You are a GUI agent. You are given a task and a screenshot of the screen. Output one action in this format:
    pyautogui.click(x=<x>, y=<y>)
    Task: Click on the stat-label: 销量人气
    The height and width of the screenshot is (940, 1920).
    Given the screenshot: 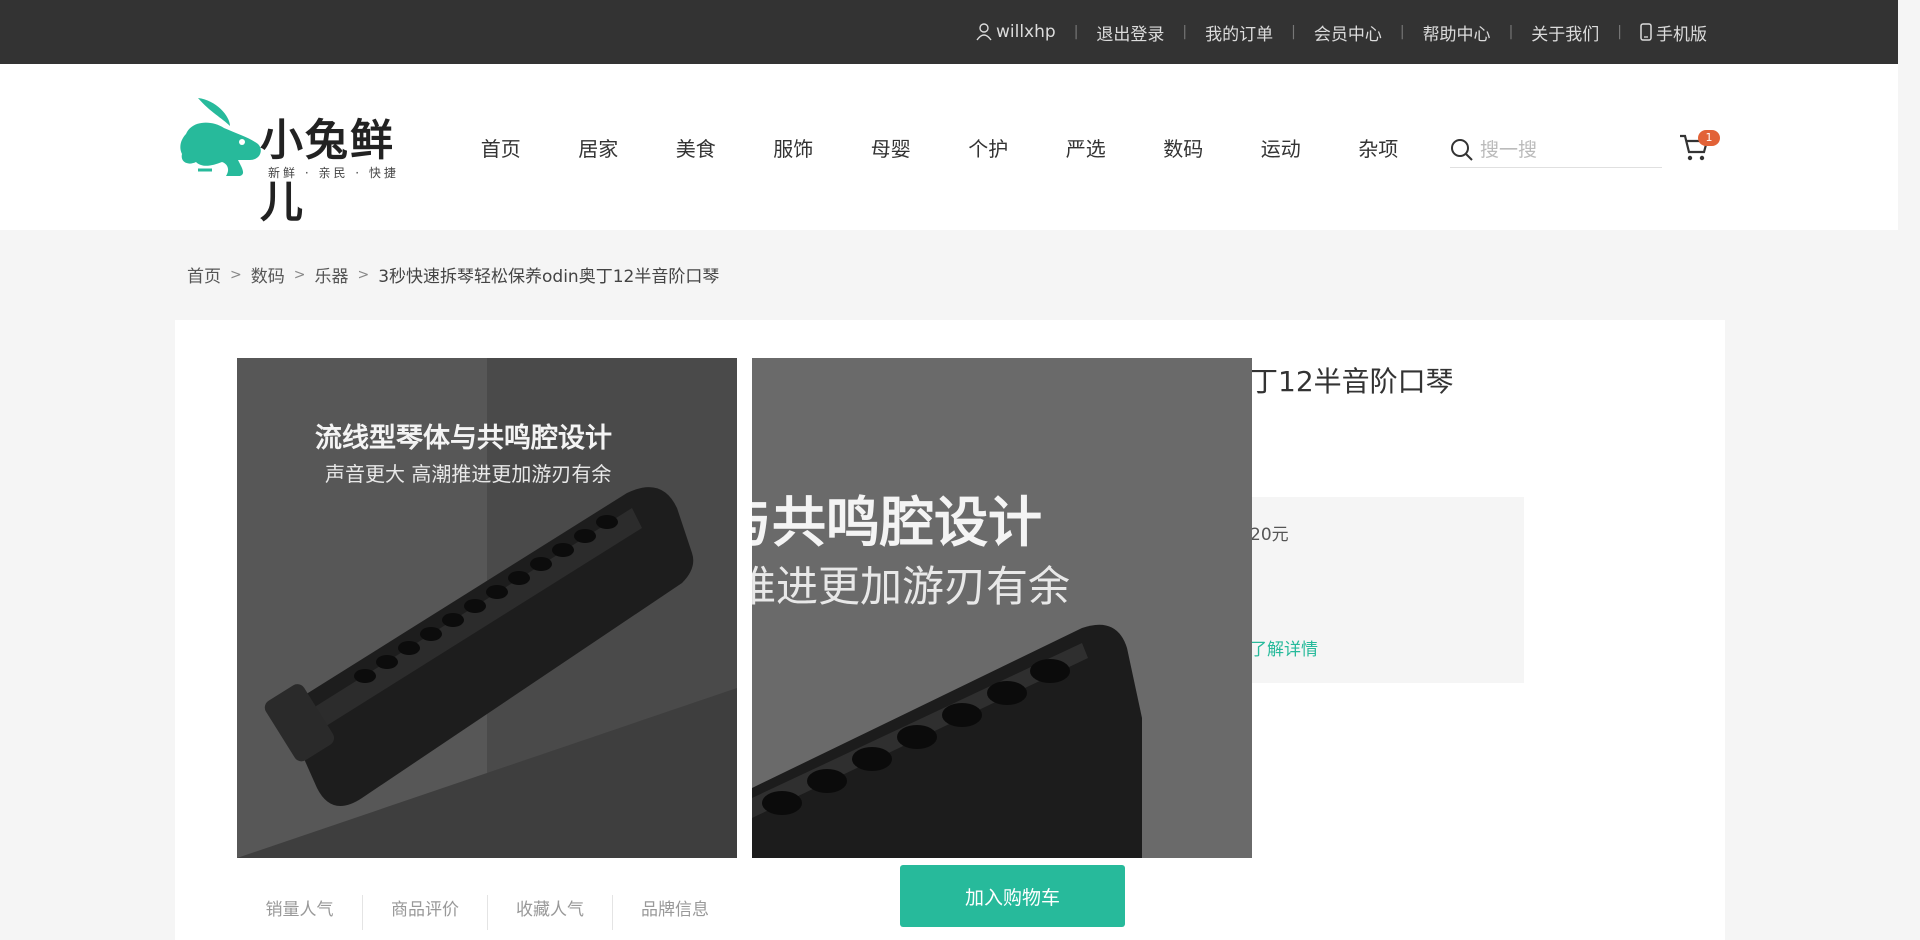 What is the action you would take?
    pyautogui.click(x=299, y=910)
    